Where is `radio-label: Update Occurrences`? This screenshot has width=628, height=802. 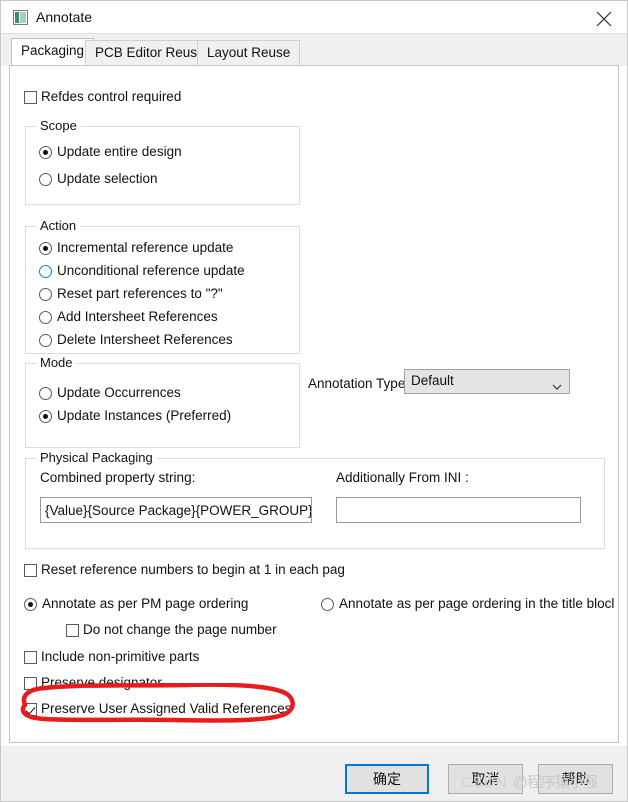 radio-label: Update Occurrences is located at coordinates (119, 392).